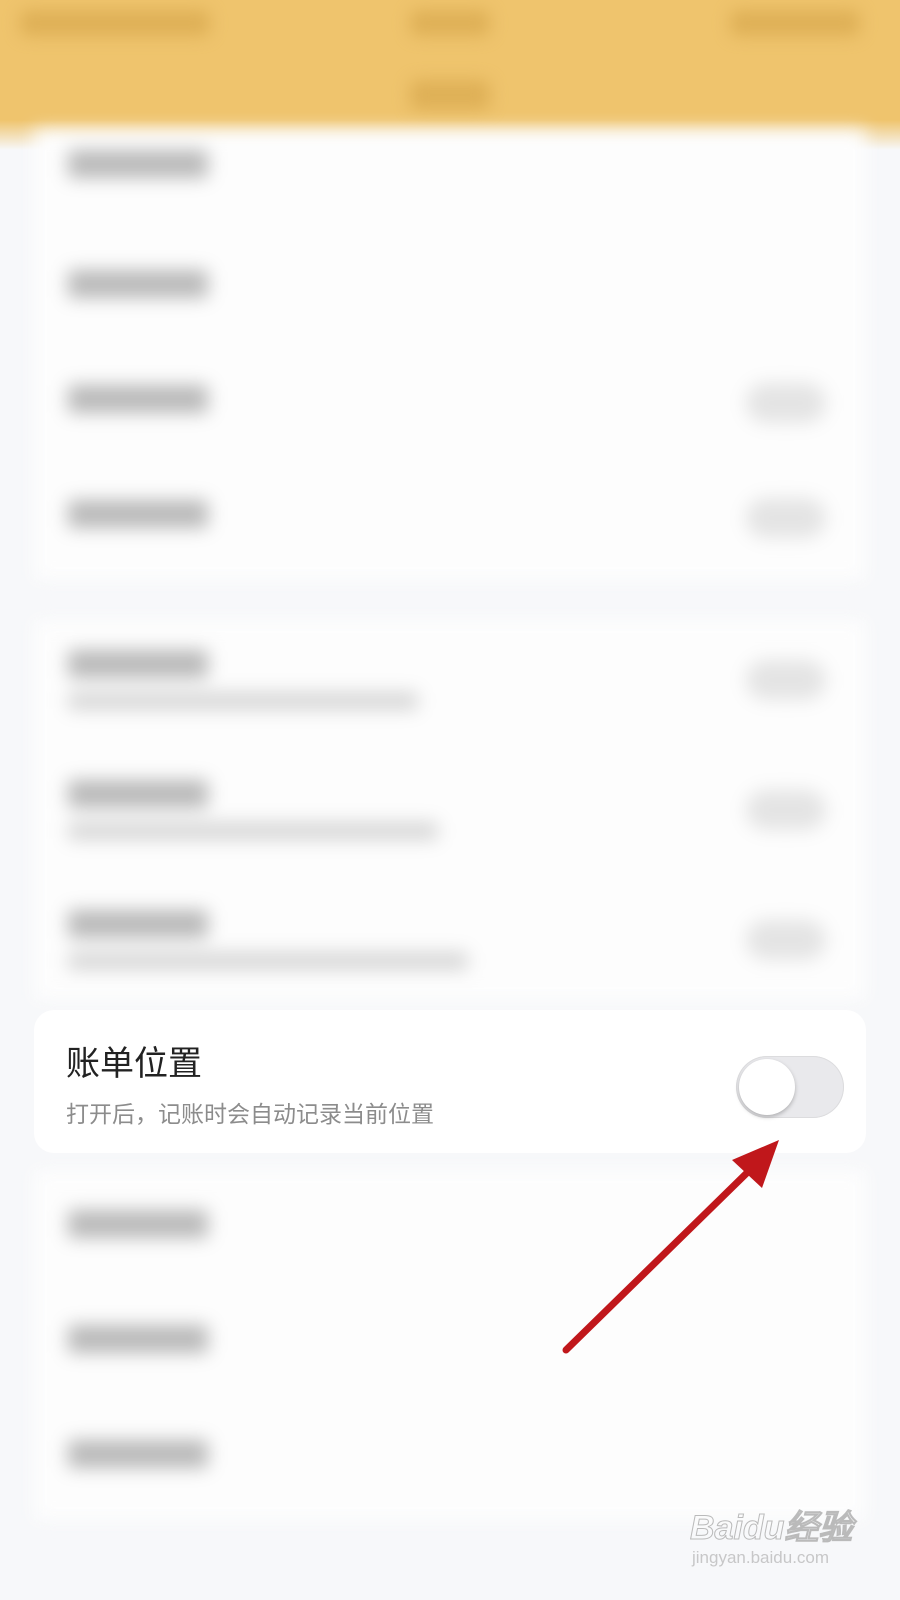 The width and height of the screenshot is (900, 1600). What do you see at coordinates (134, 1064) in the screenshot?
I see `bill-location-title: 账单位置` at bounding box center [134, 1064].